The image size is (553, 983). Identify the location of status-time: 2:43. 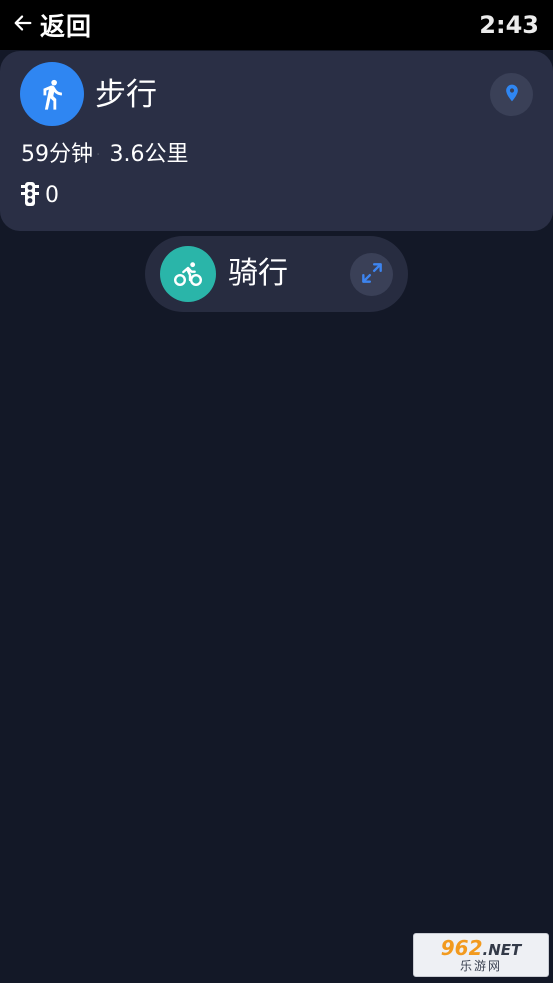
(509, 25).